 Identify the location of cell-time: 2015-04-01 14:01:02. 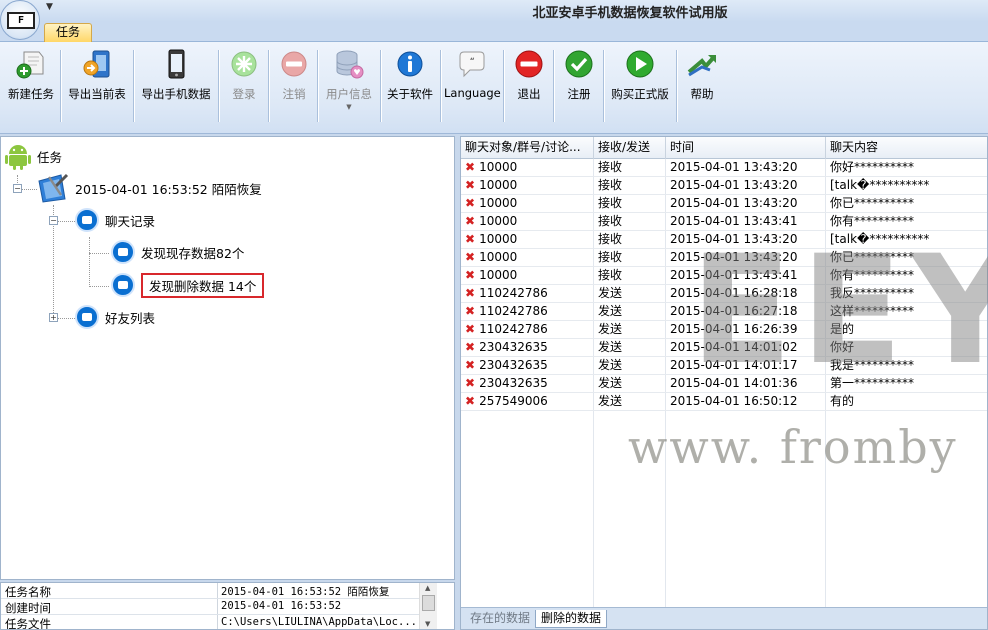
(746, 348).